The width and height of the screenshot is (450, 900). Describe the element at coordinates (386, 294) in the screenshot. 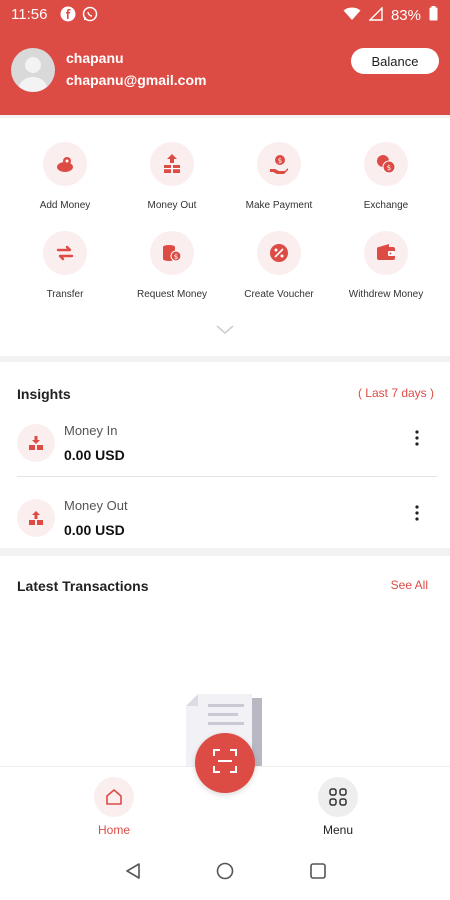

I see `action-label: Withdrew Money` at that location.